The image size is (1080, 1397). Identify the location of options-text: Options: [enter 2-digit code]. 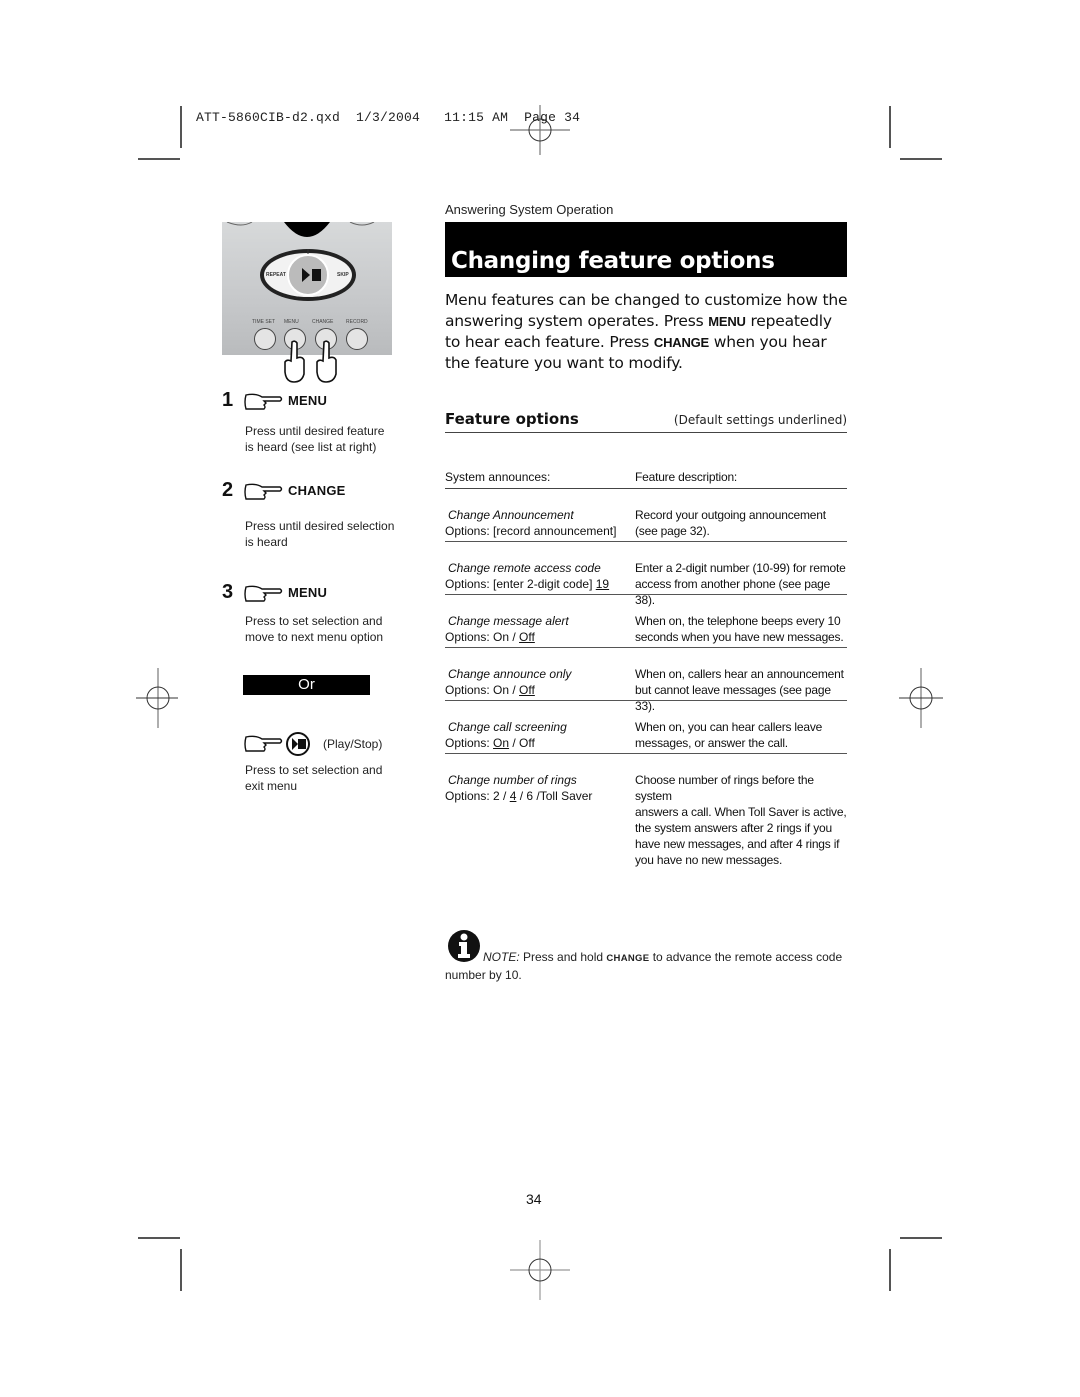
(520, 584).